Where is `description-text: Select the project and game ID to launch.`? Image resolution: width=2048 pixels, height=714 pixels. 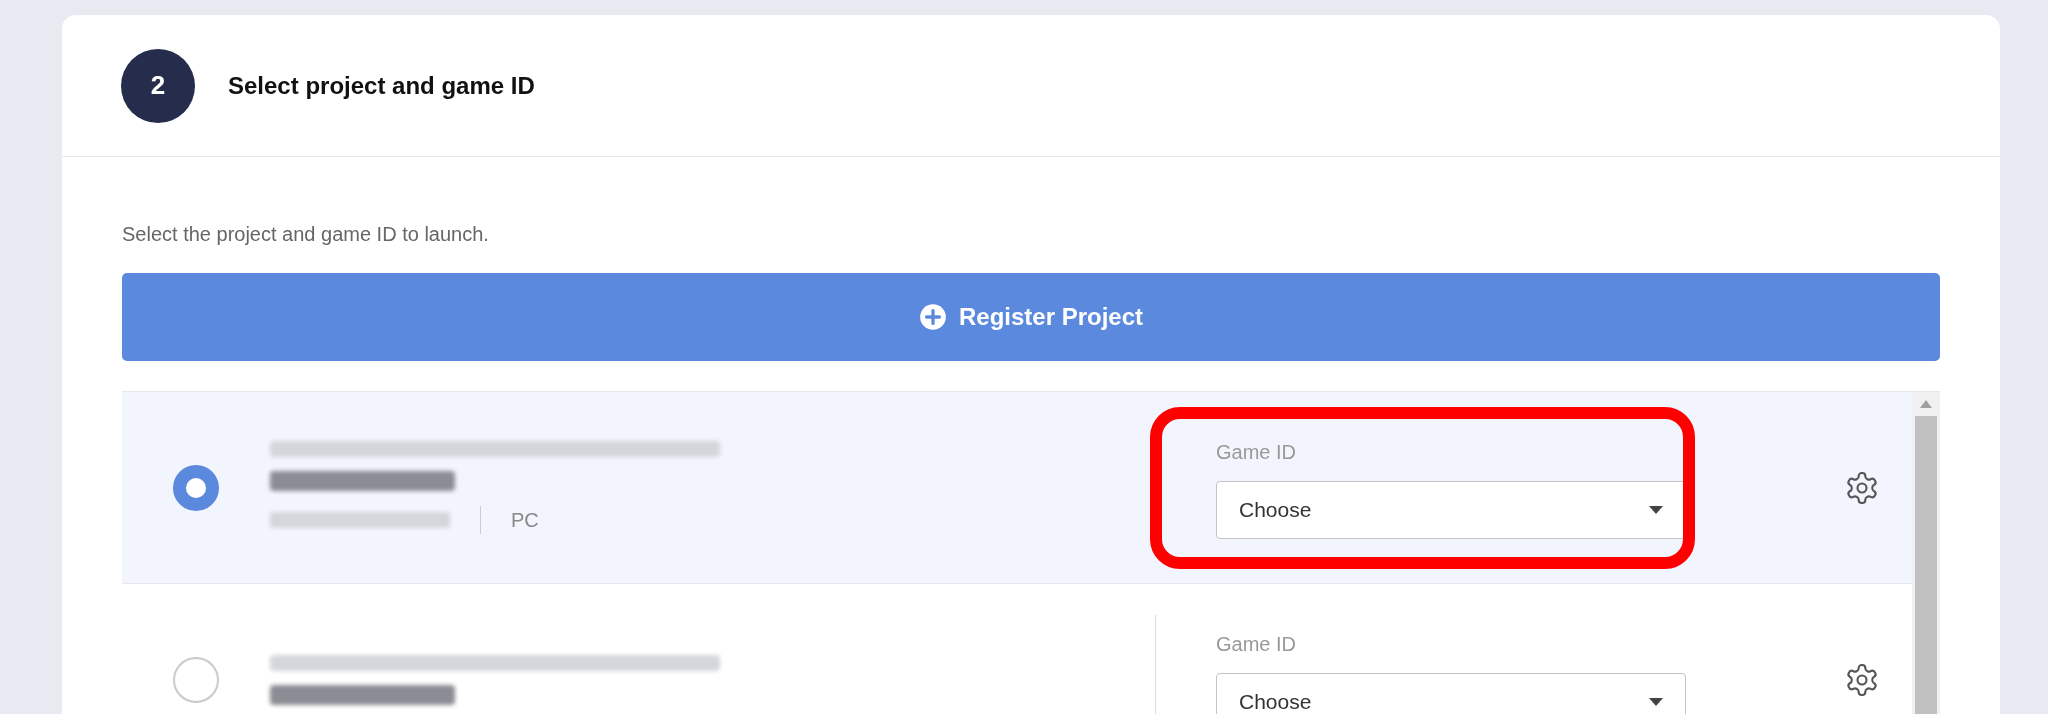
description-text: Select the project and game ID to launch. is located at coordinates (306, 234).